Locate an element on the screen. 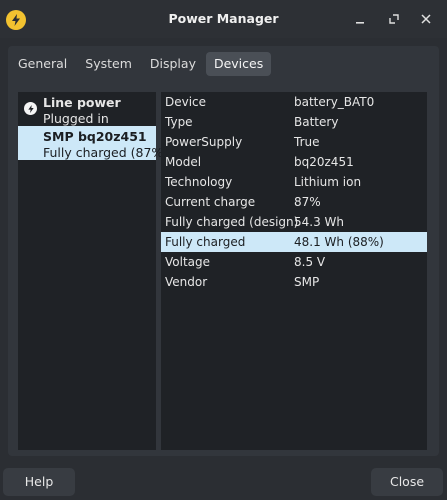 The image size is (447, 500). maximize-icon is located at coordinates (394, 19).